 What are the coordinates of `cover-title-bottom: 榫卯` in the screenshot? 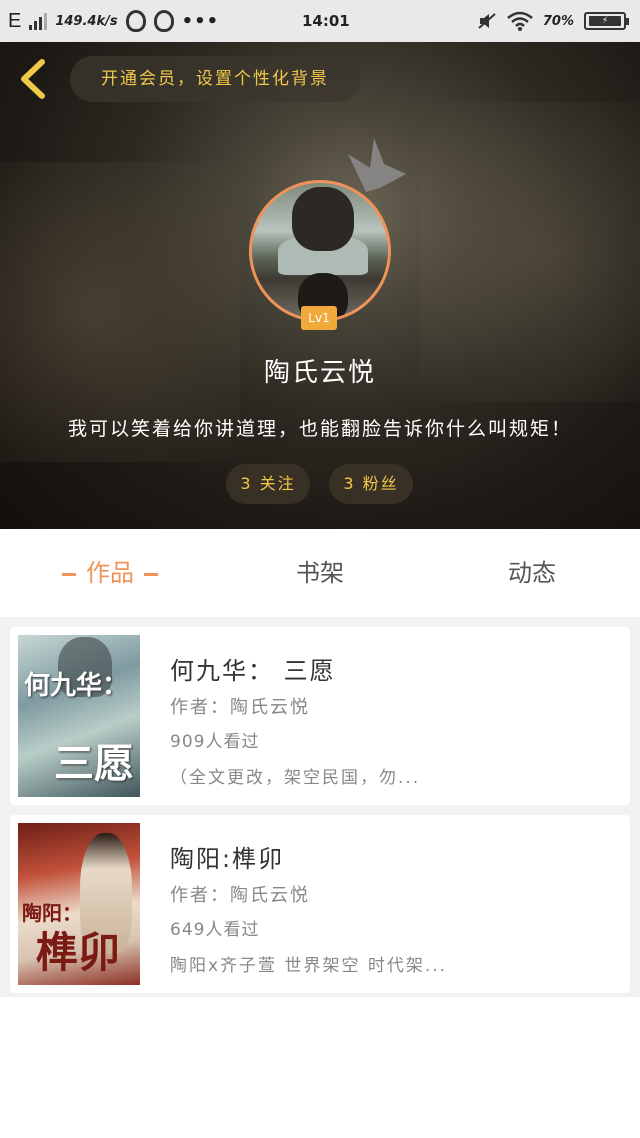 It's located at (78, 952).